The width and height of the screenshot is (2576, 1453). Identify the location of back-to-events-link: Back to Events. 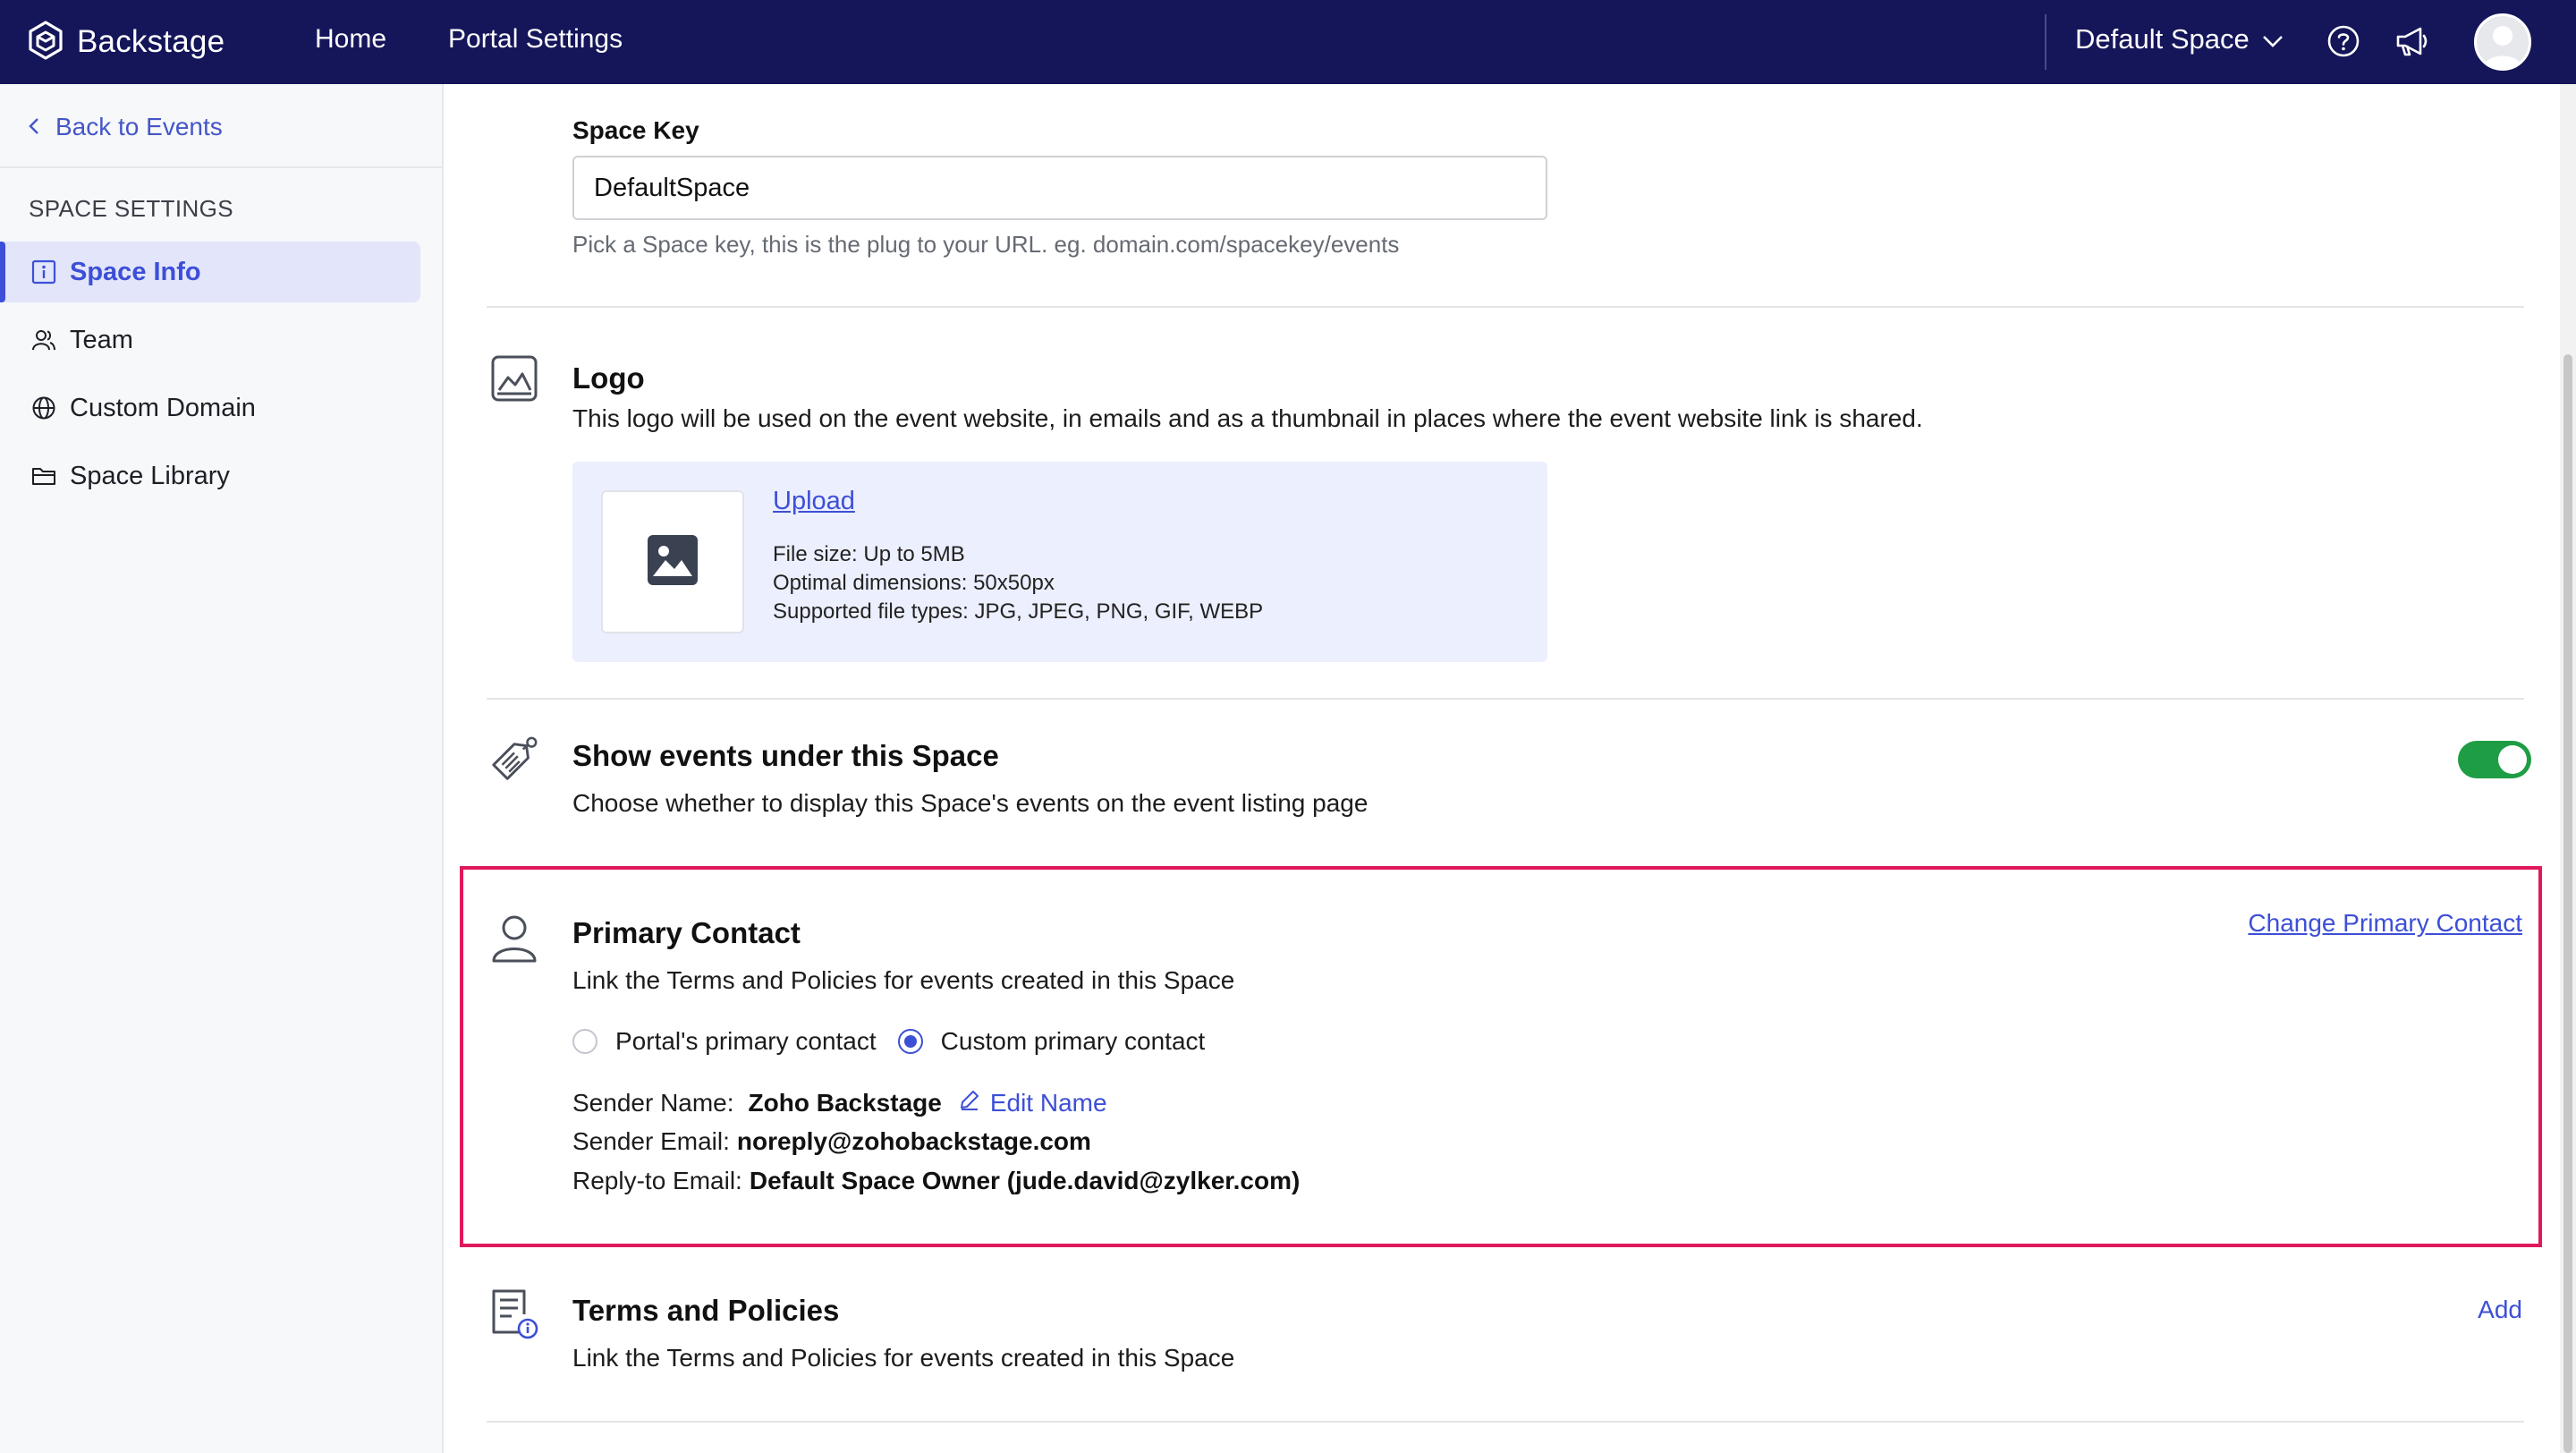
(126, 127).